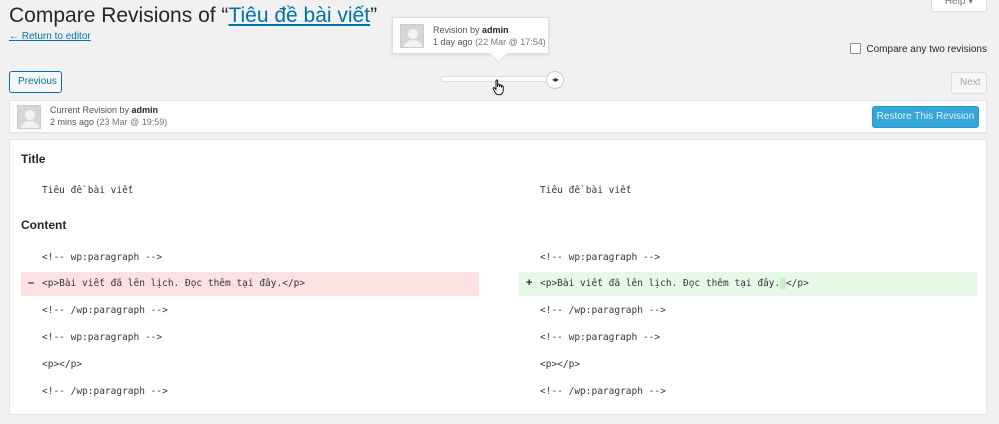 The image size is (999, 424). Describe the element at coordinates (560, 364) in the screenshot. I see `diff-right-line: <p></p>` at that location.